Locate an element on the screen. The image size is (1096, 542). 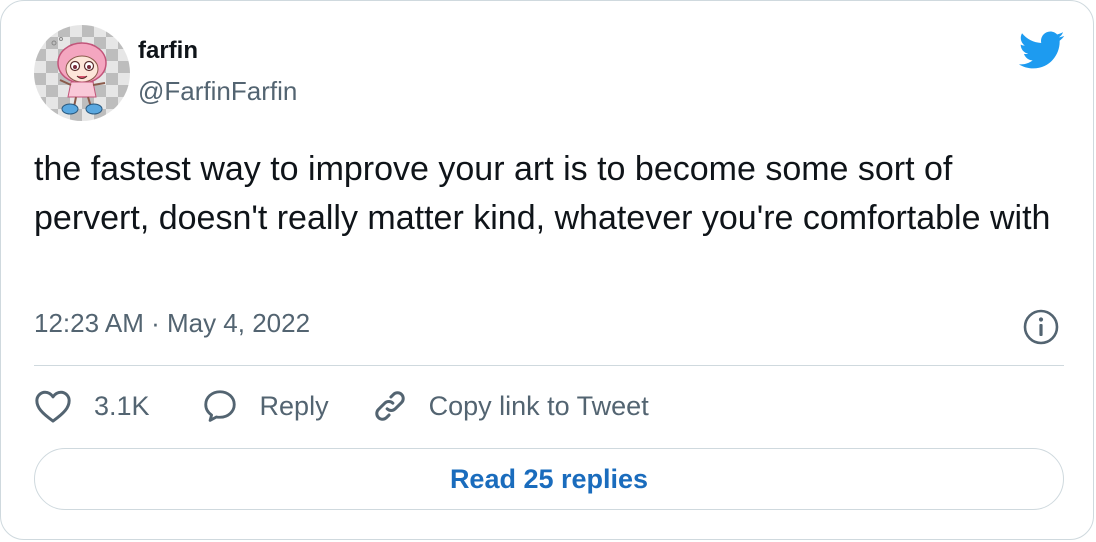
avatar-image is located at coordinates (82, 73).